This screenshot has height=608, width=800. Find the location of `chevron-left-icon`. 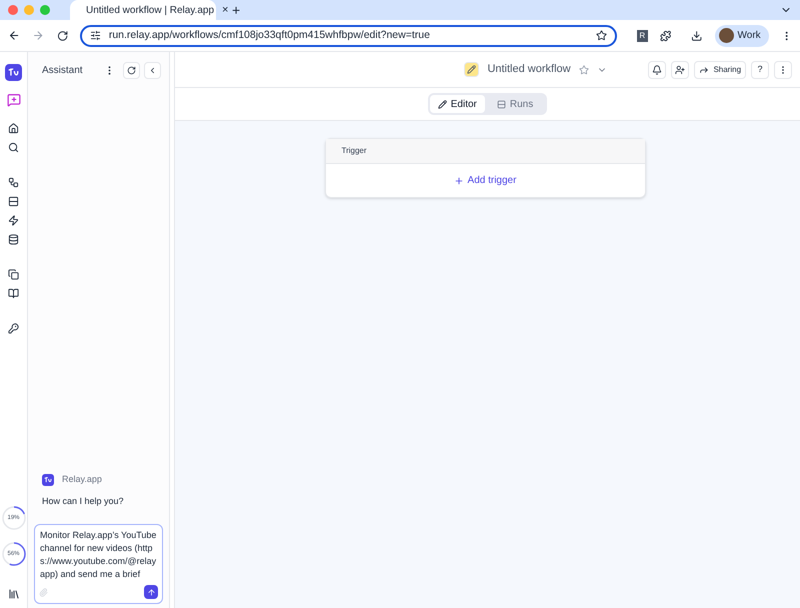

chevron-left-icon is located at coordinates (152, 70).